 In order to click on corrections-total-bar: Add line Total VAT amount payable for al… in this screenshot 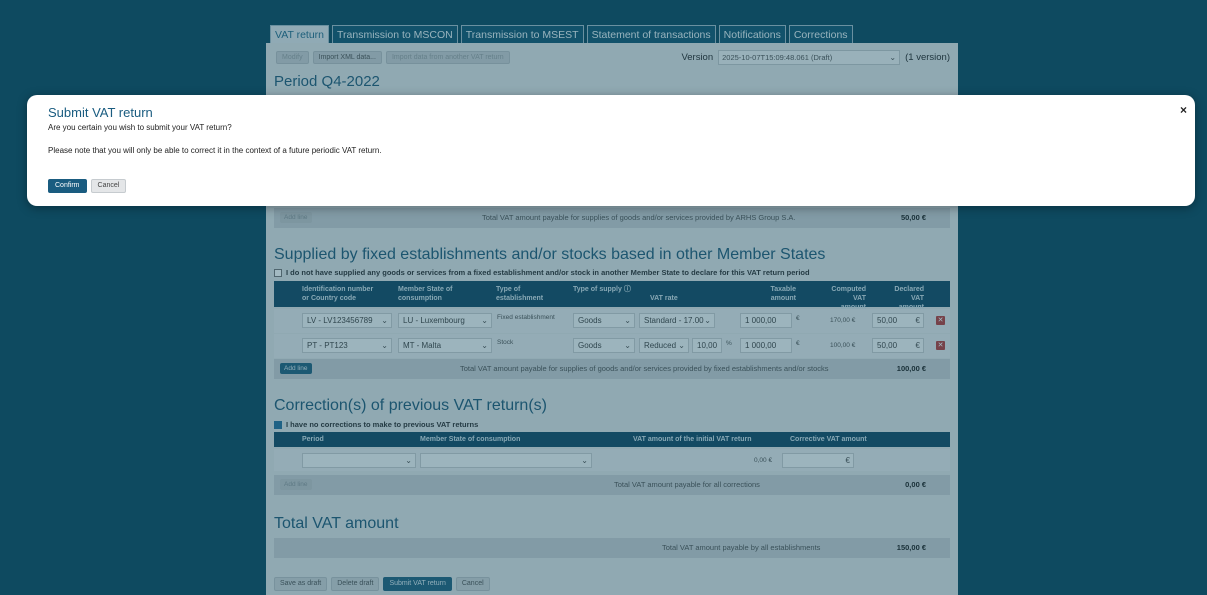, I will do `click(612, 485)`.